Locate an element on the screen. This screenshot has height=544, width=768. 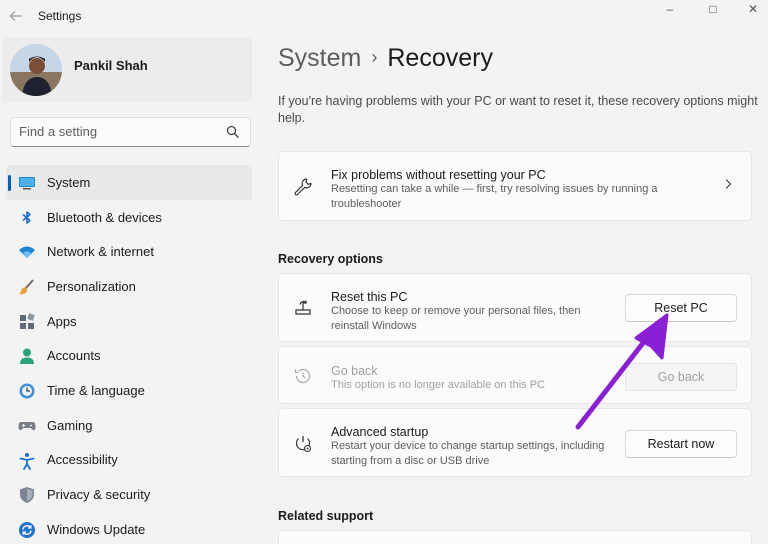
sidebar-item-label: Gaming is located at coordinates (70, 425).